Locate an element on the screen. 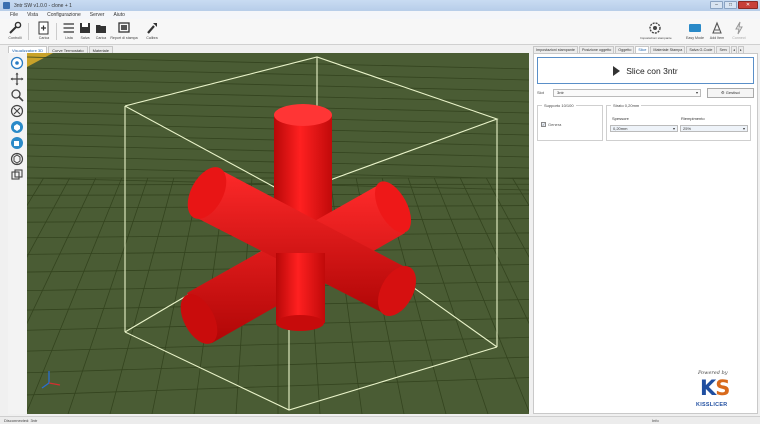  controls-button: Controlli is located at coordinates (15, 32).